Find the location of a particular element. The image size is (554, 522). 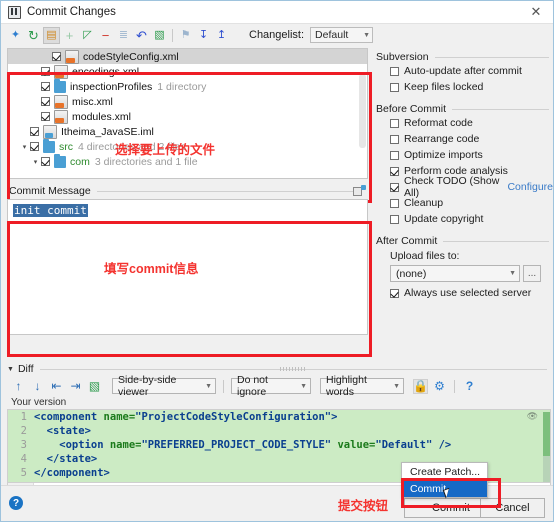

table-row: inspectionProfiles 1 directory is located at coordinates (187, 86).